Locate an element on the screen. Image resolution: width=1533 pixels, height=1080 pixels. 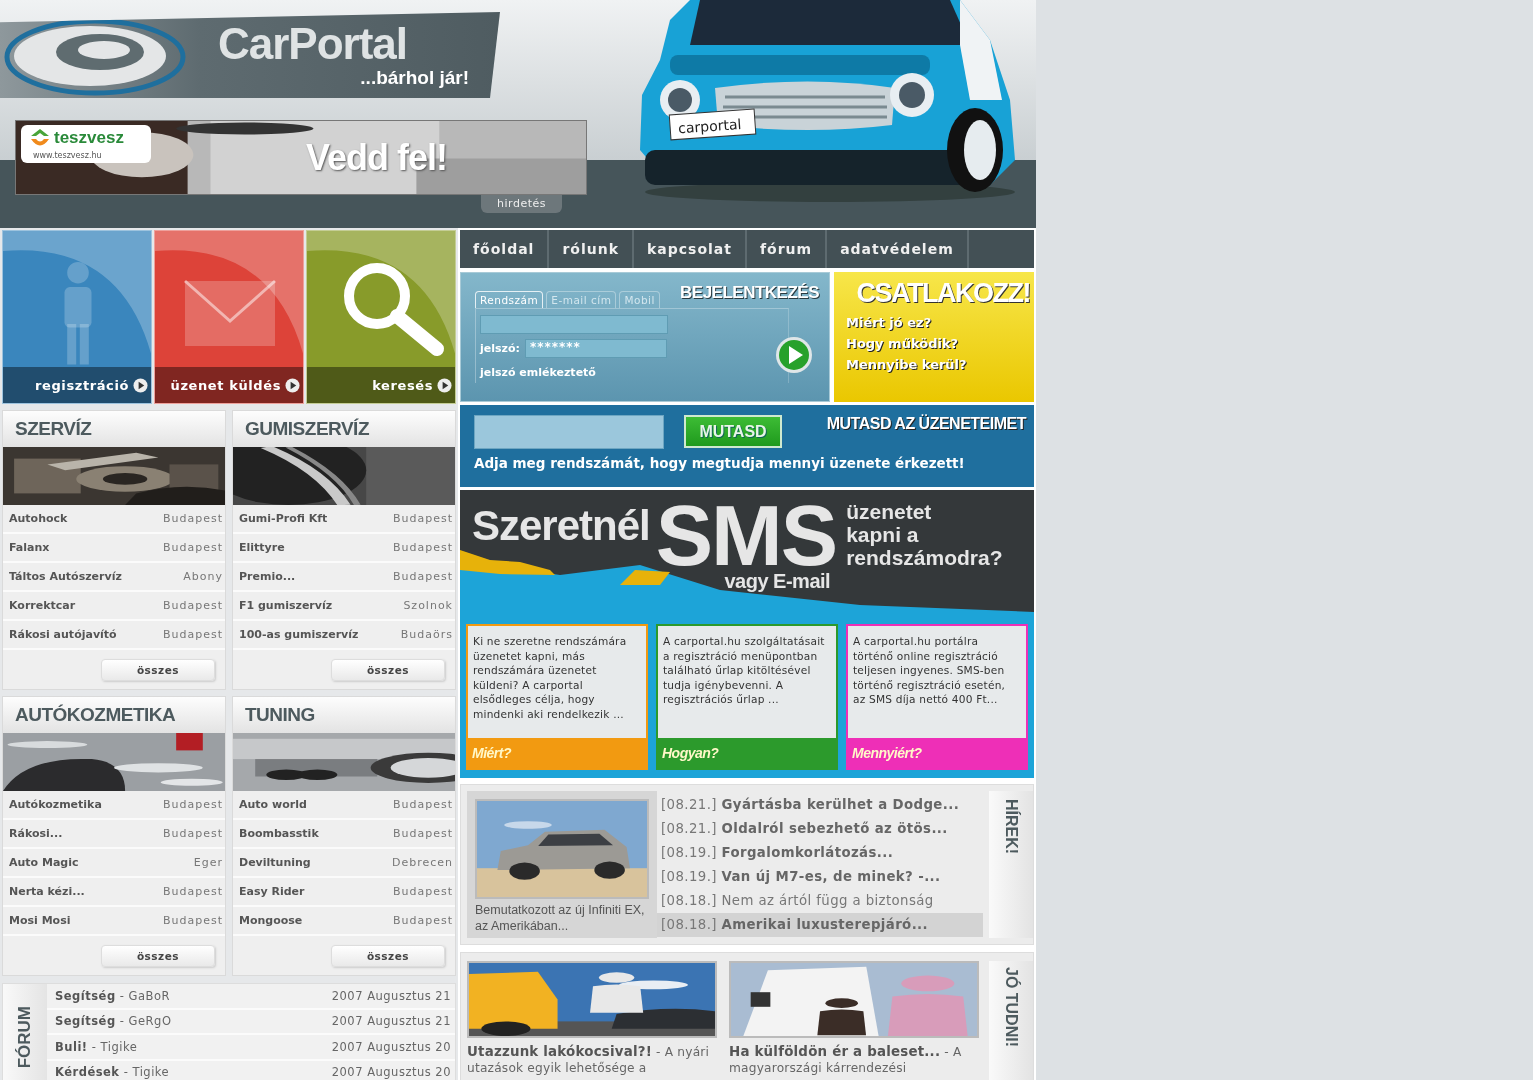
brand-icon is located at coordinates (40, 137).